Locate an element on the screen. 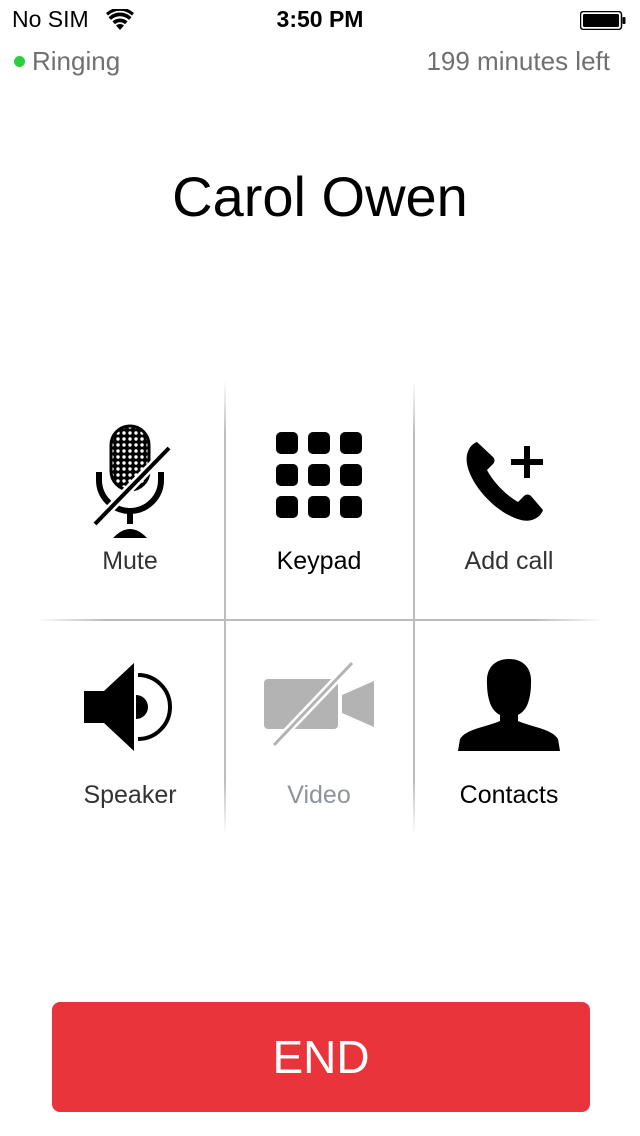  mute-button: Mute is located at coordinates (130, 499).